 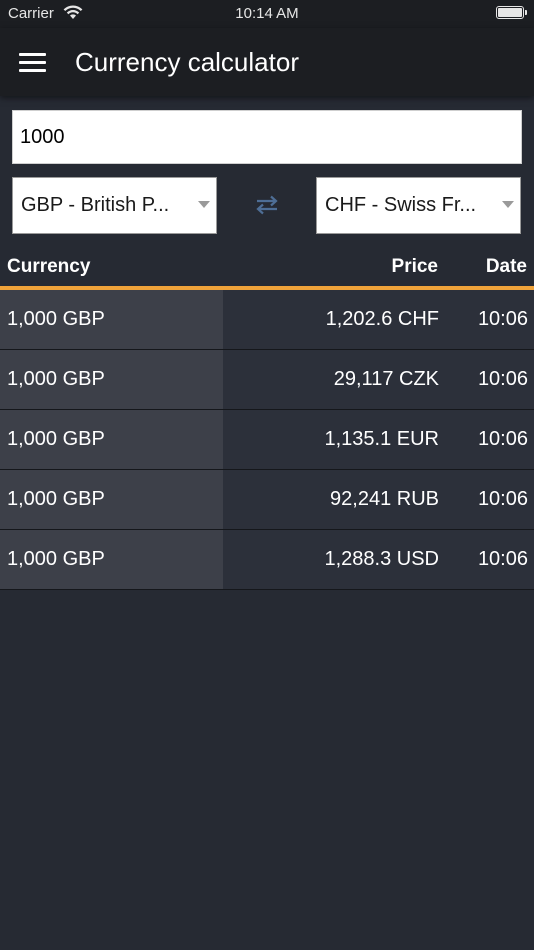 What do you see at coordinates (267, 560) in the screenshot?
I see `table-row: 1,000 GBP 1,288.3 USD 10:06` at bounding box center [267, 560].